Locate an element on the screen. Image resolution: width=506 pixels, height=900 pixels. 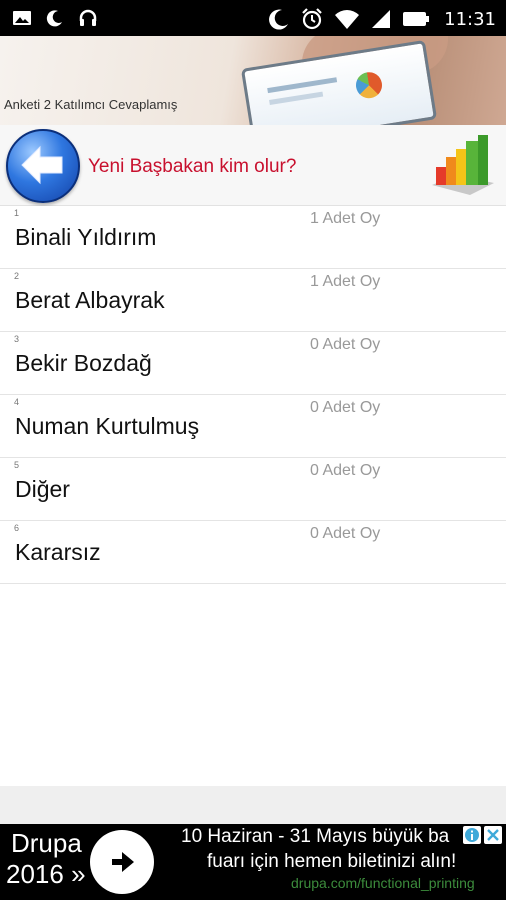
option-name: Berat Albayrak is located at coordinates (90, 300).